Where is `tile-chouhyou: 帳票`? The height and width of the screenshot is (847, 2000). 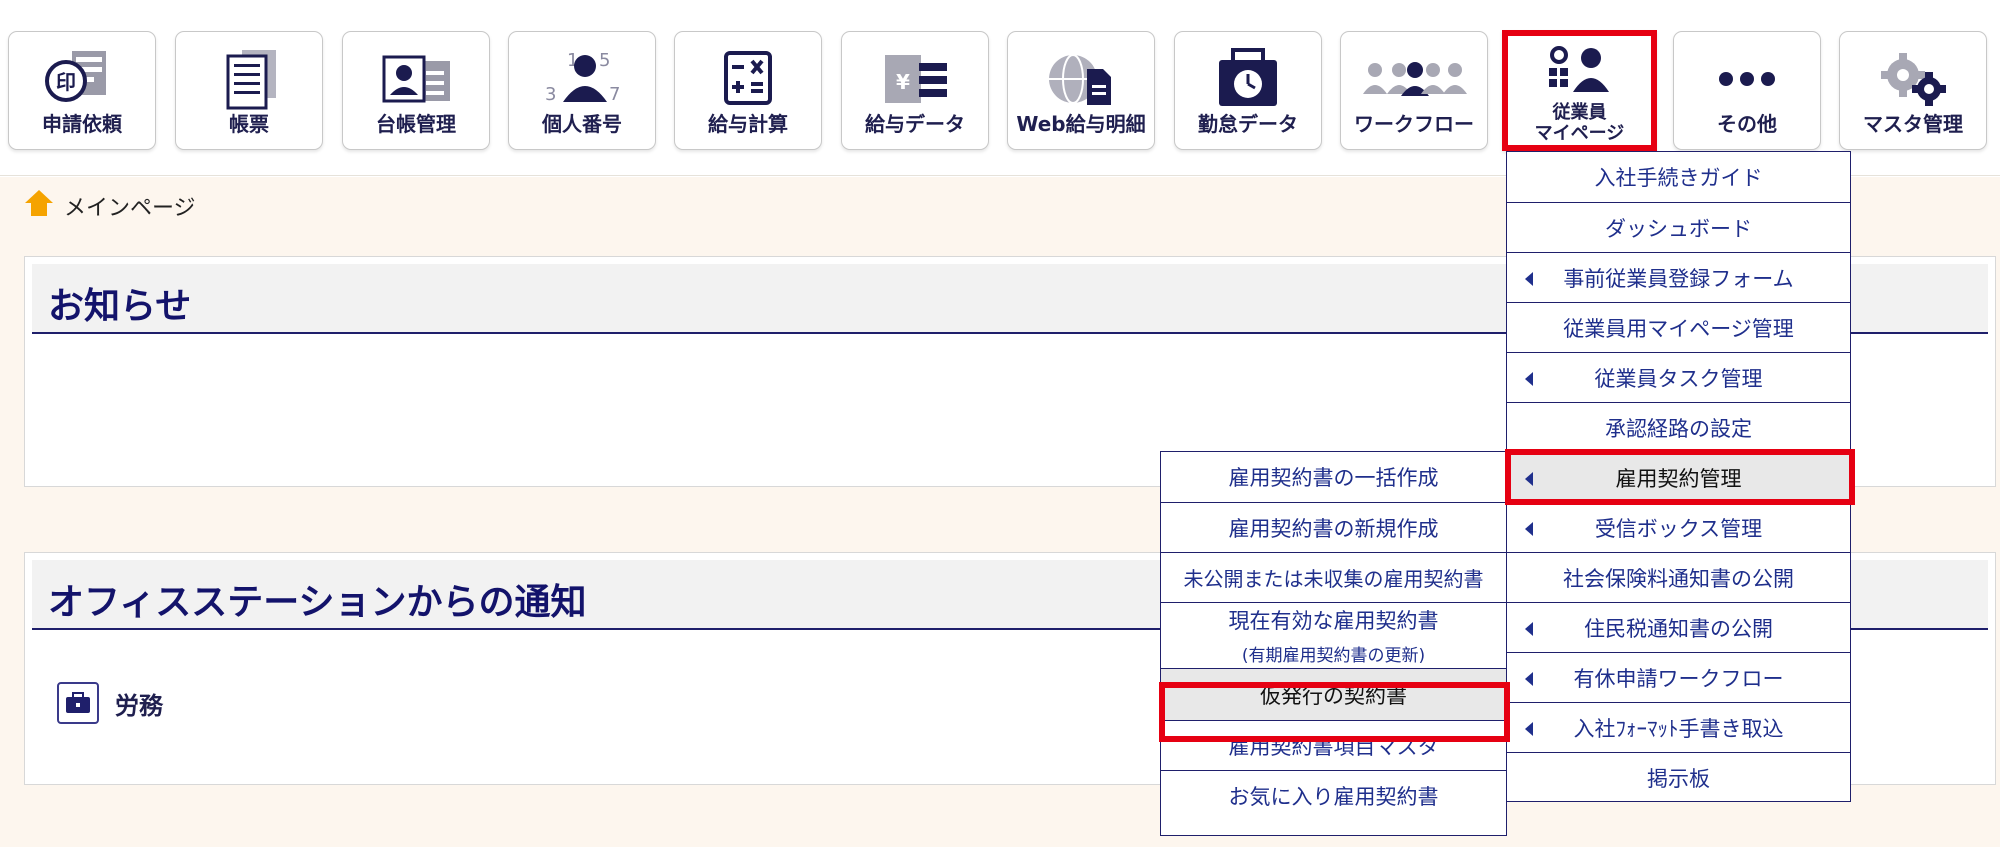
tile-chouhyou: 帳票 is located at coordinates (249, 90).